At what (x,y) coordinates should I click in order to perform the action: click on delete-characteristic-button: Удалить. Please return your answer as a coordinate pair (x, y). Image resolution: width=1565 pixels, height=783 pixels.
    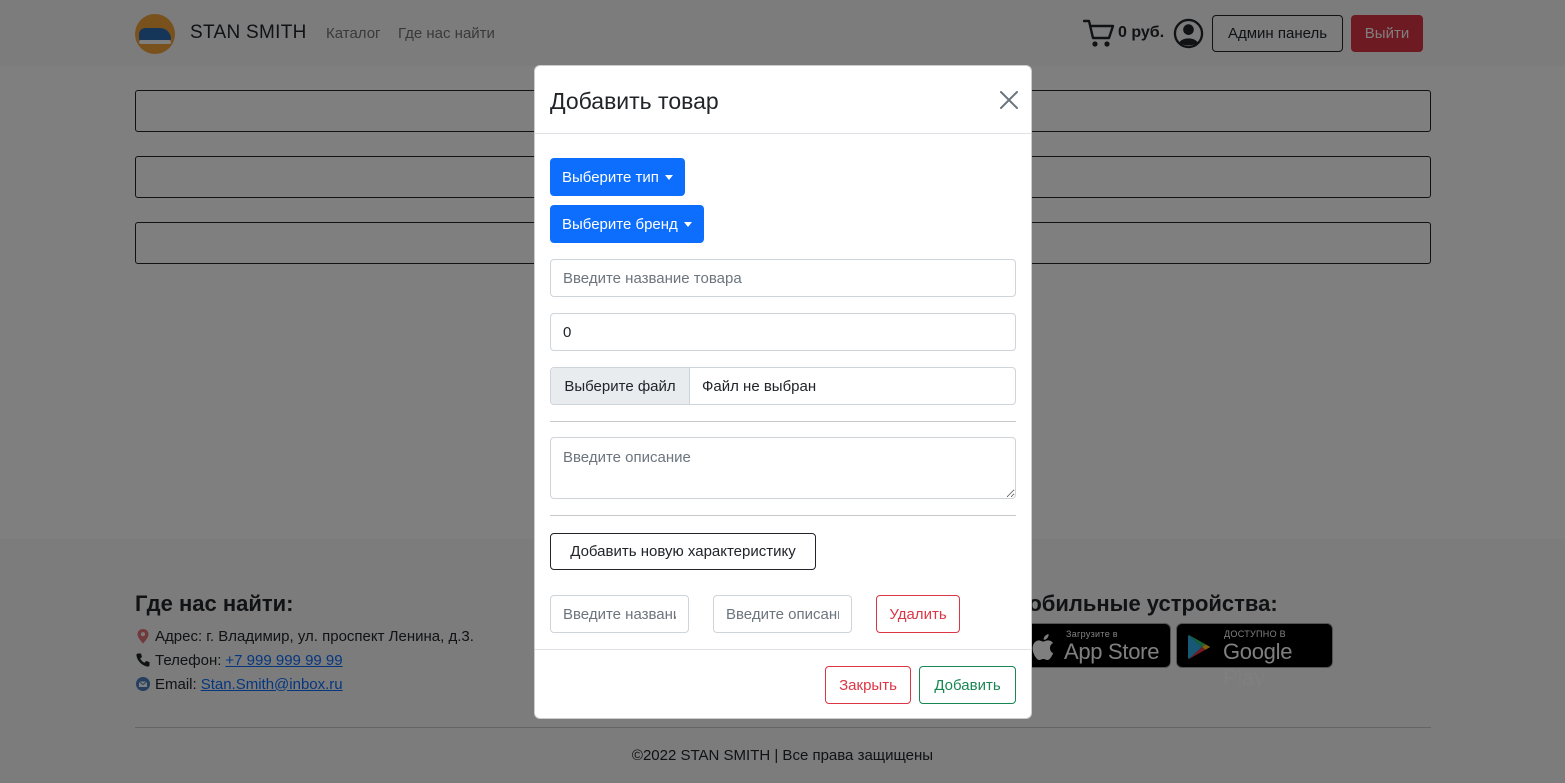
    Looking at the image, I should click on (918, 614).